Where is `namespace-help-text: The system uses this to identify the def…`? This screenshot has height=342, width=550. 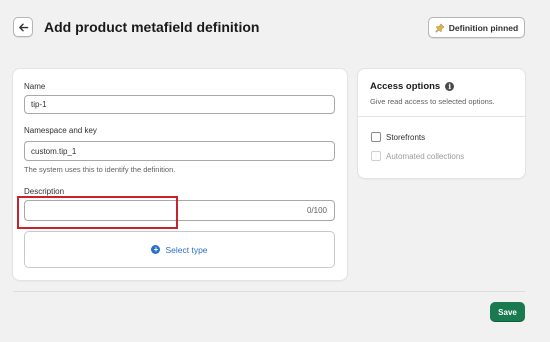 namespace-help-text: The system uses this to identify the def… is located at coordinates (100, 169).